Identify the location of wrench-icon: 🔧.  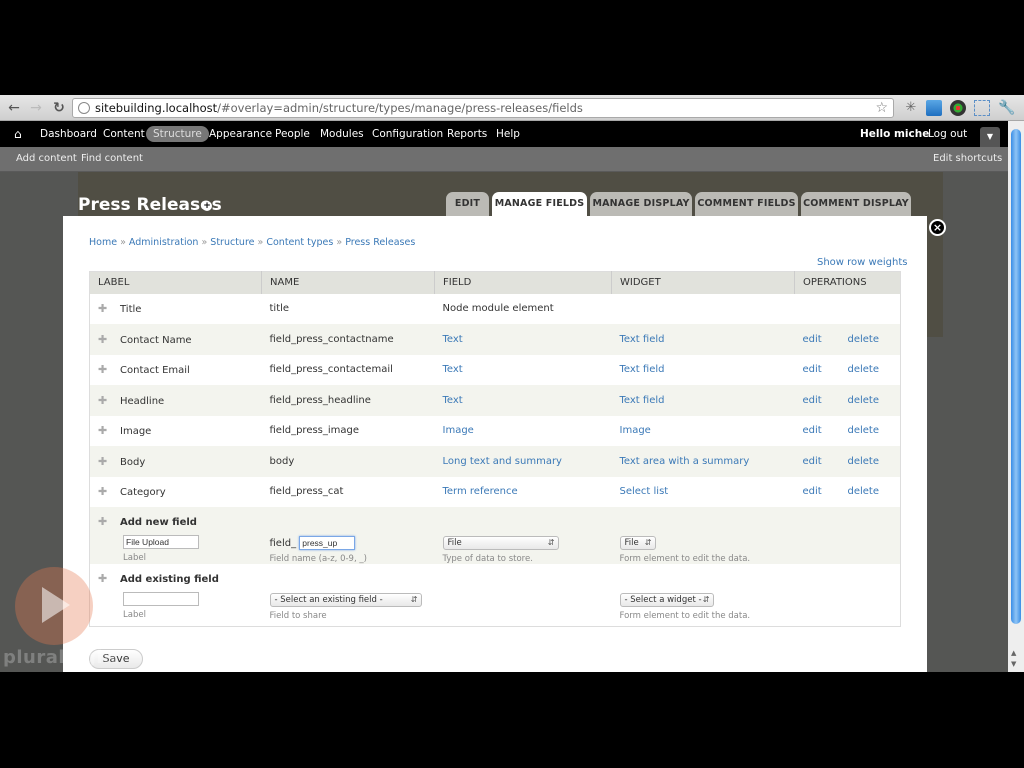
(1006, 108).